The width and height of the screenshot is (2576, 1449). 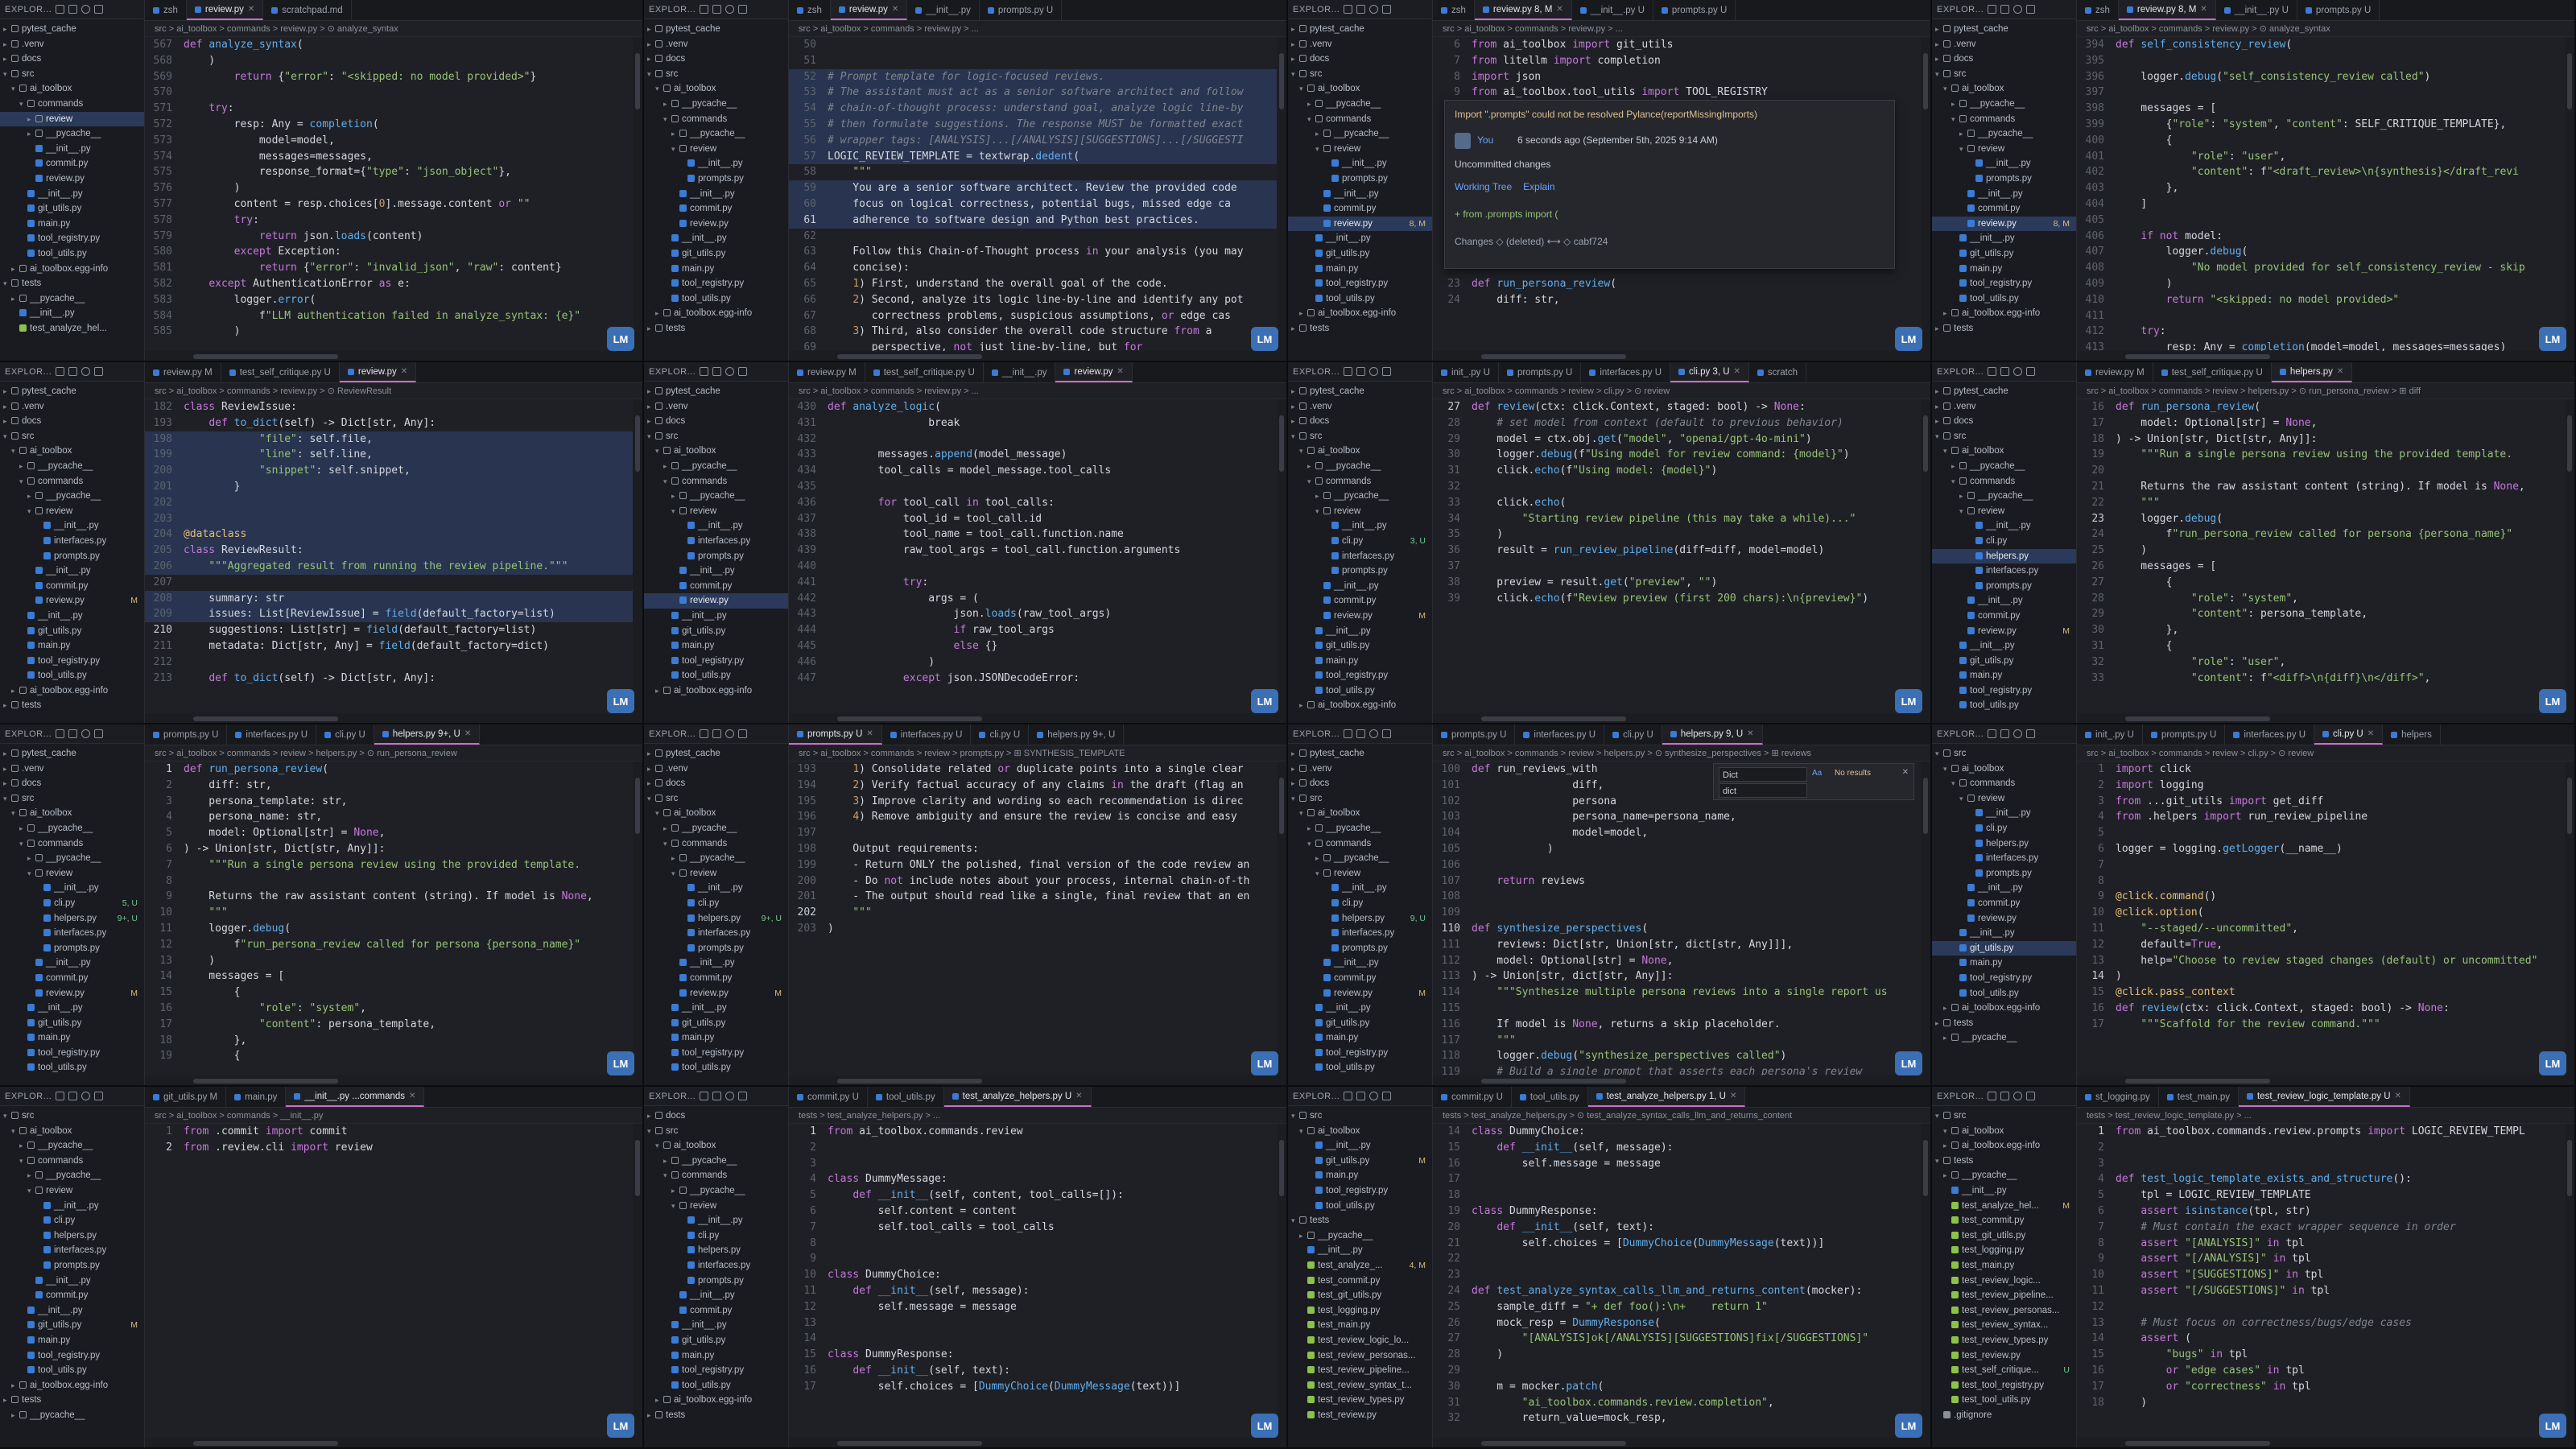 What do you see at coordinates (2098, 10) in the screenshot?
I see `tab-1: zsh` at bounding box center [2098, 10].